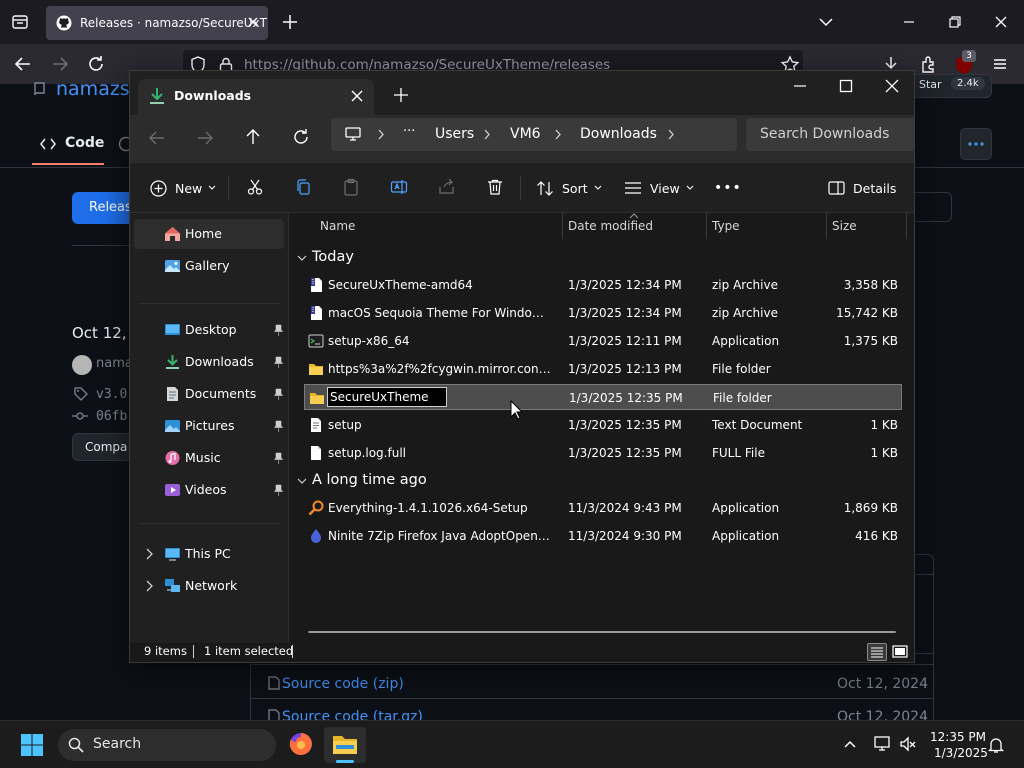 The height and width of the screenshot is (768, 1024). I want to click on reload-icon, so click(96, 64).